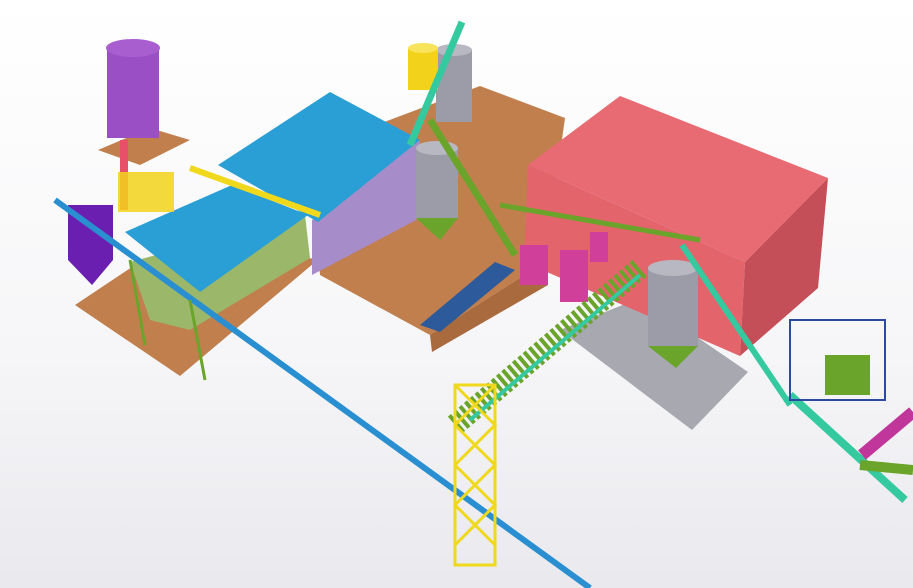 The image size is (913, 588). What do you see at coordinates (673, 314) in the screenshot?
I see `silo-right` at bounding box center [673, 314].